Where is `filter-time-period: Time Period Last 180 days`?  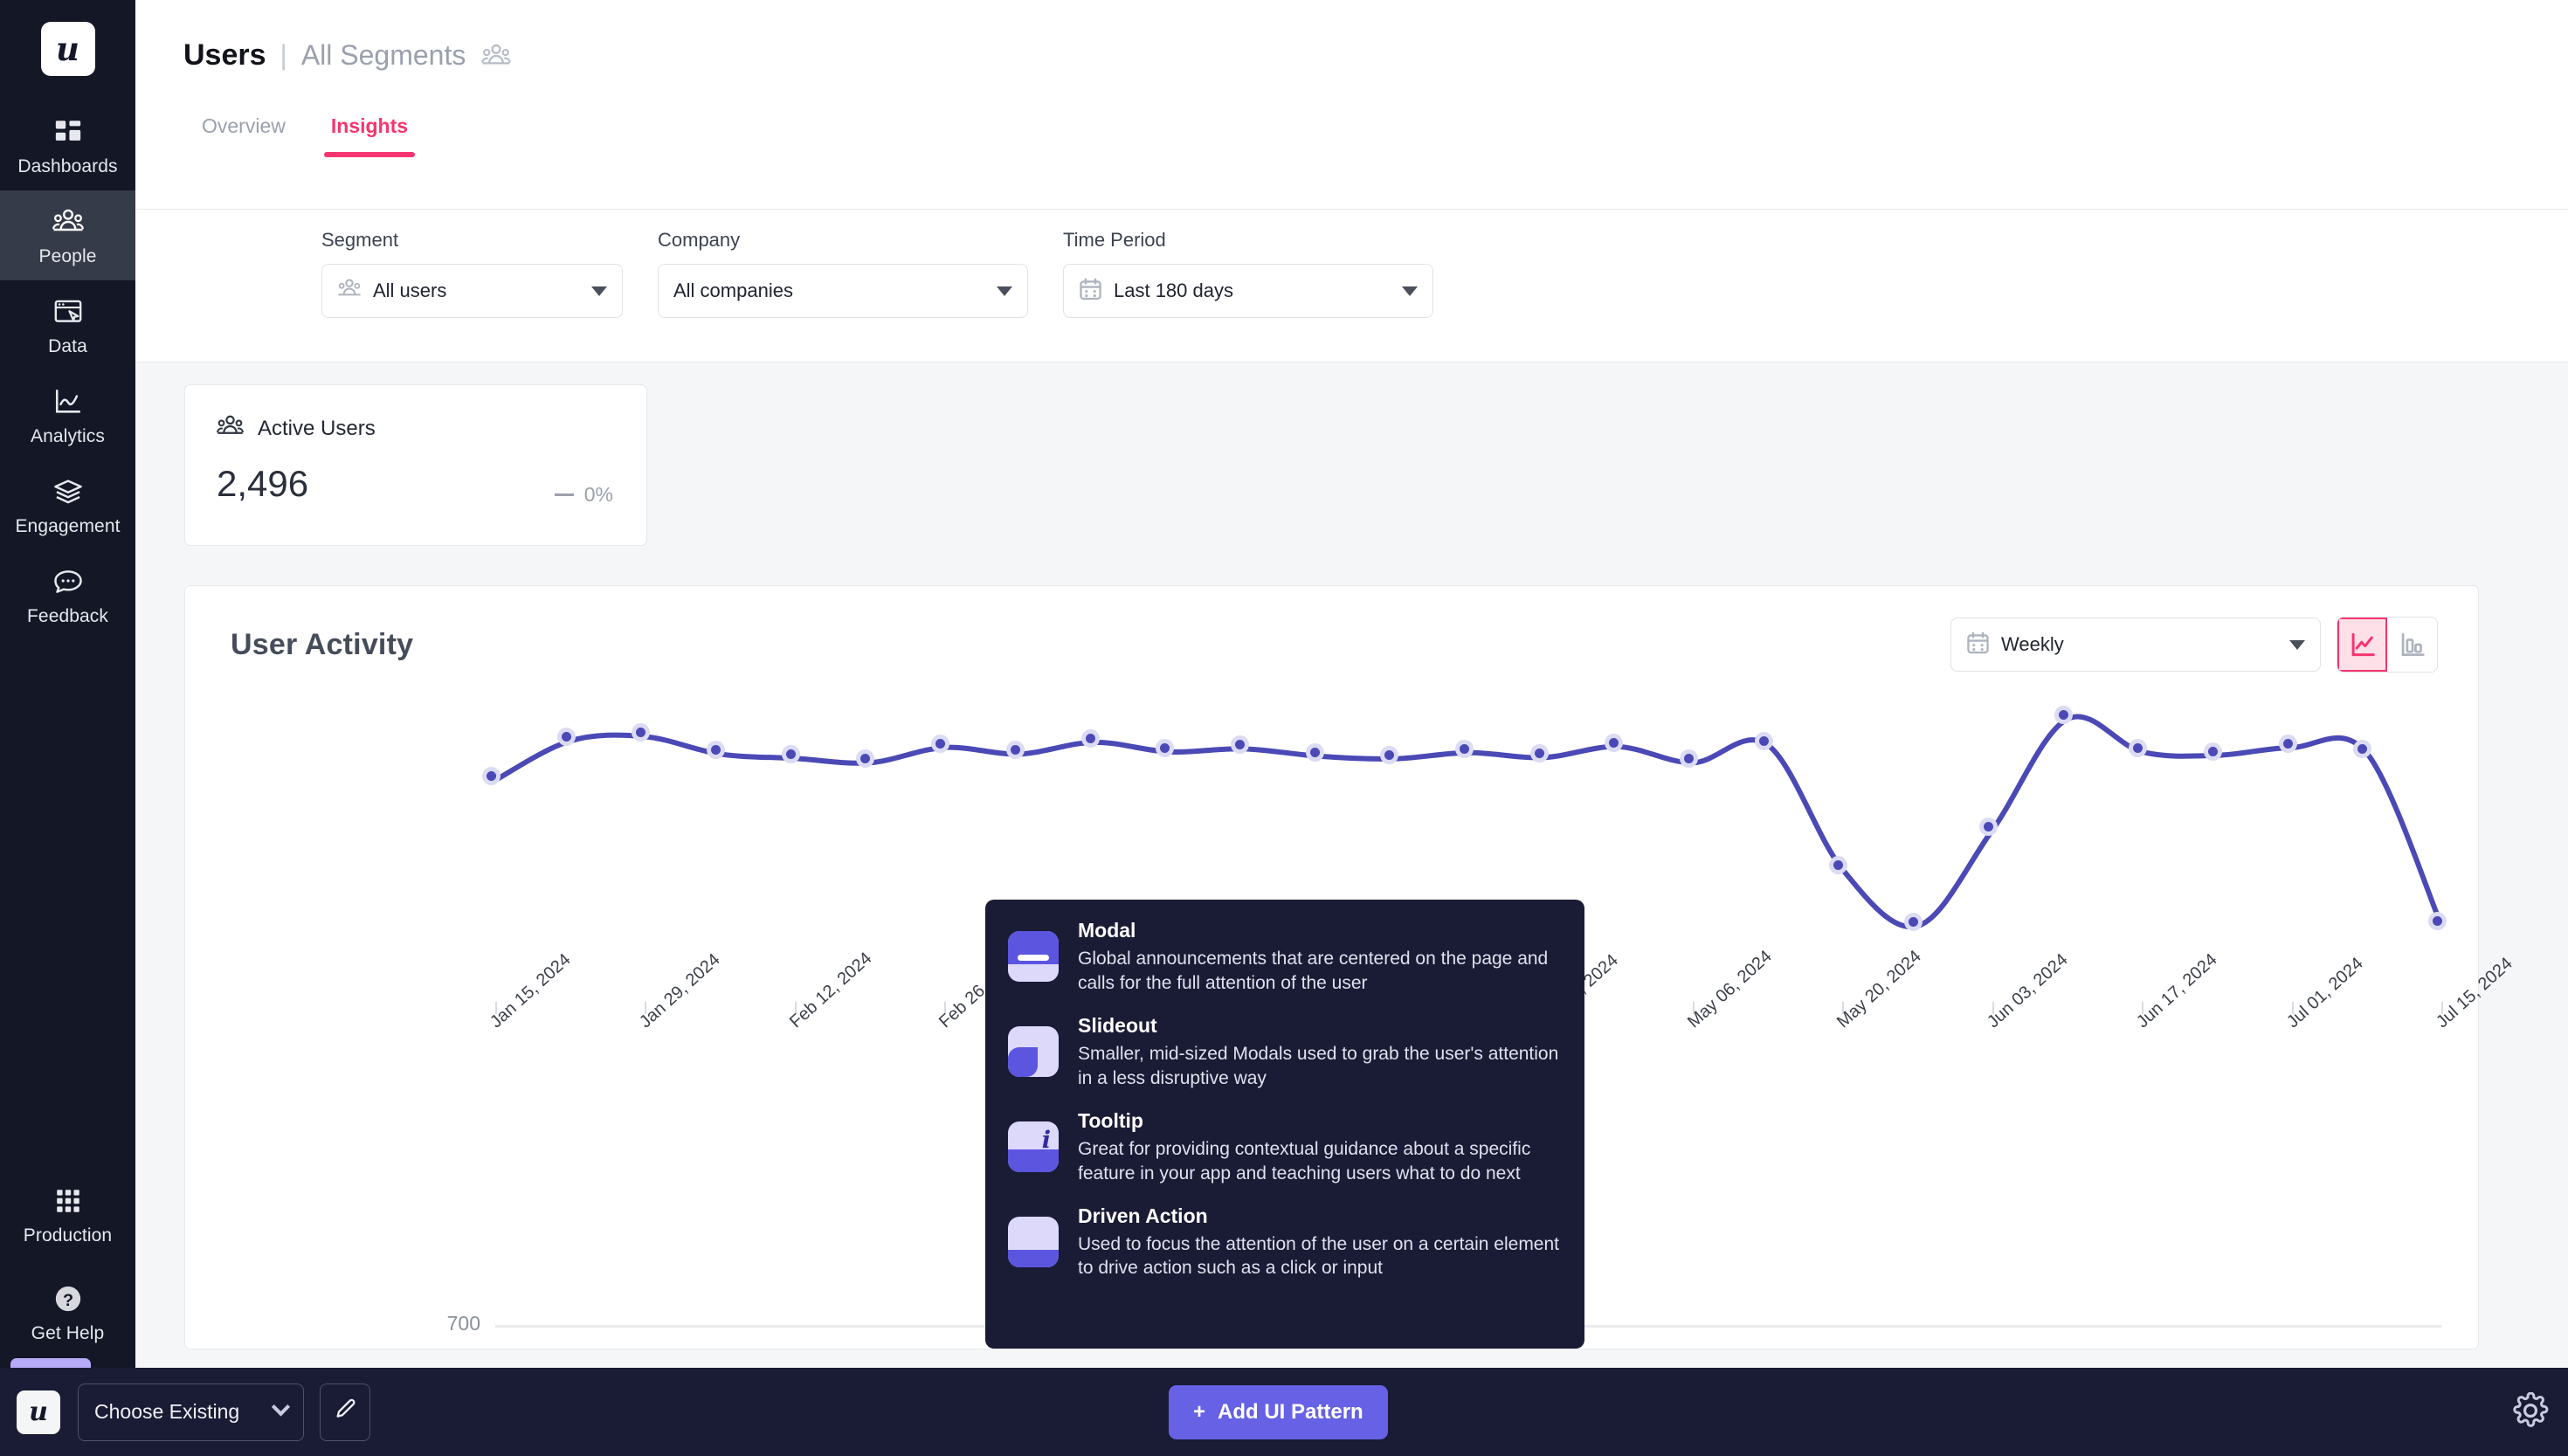 filter-time-period: Time Period Last 180 days is located at coordinates (1248, 295).